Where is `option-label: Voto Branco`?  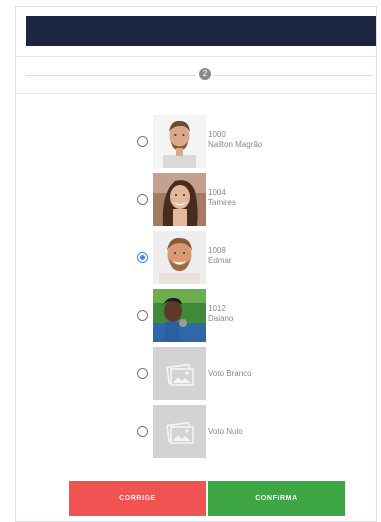
option-label: Voto Branco is located at coordinates (230, 373).